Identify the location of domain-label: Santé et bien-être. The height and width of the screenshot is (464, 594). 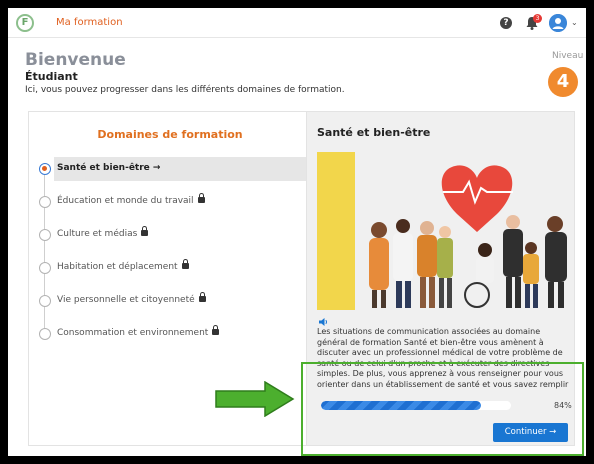
(103, 168).